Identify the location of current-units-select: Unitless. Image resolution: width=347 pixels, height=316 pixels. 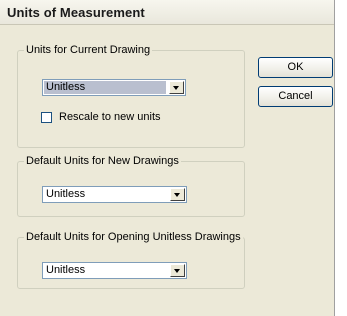
(114, 87).